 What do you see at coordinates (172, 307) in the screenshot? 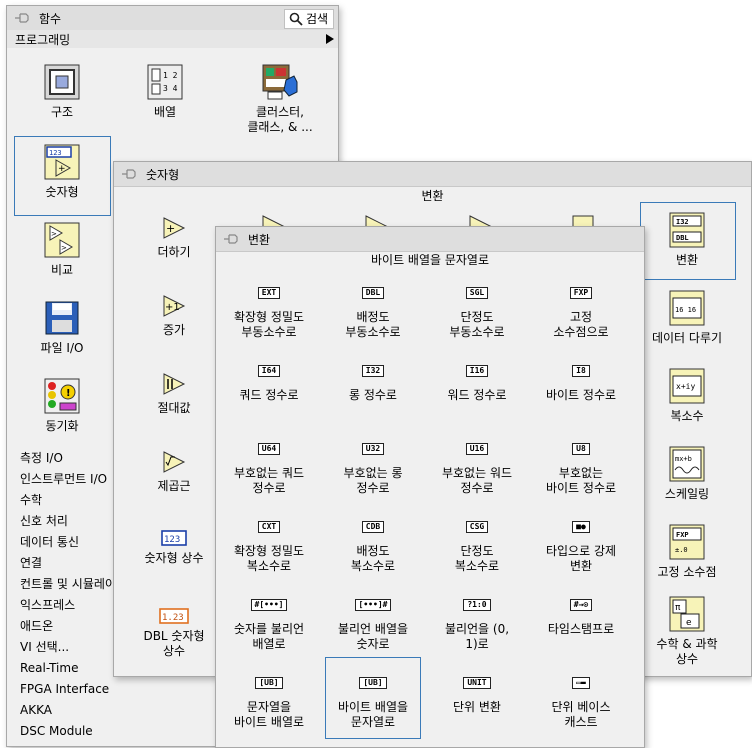
I see `svg-text: +1` at bounding box center [172, 307].